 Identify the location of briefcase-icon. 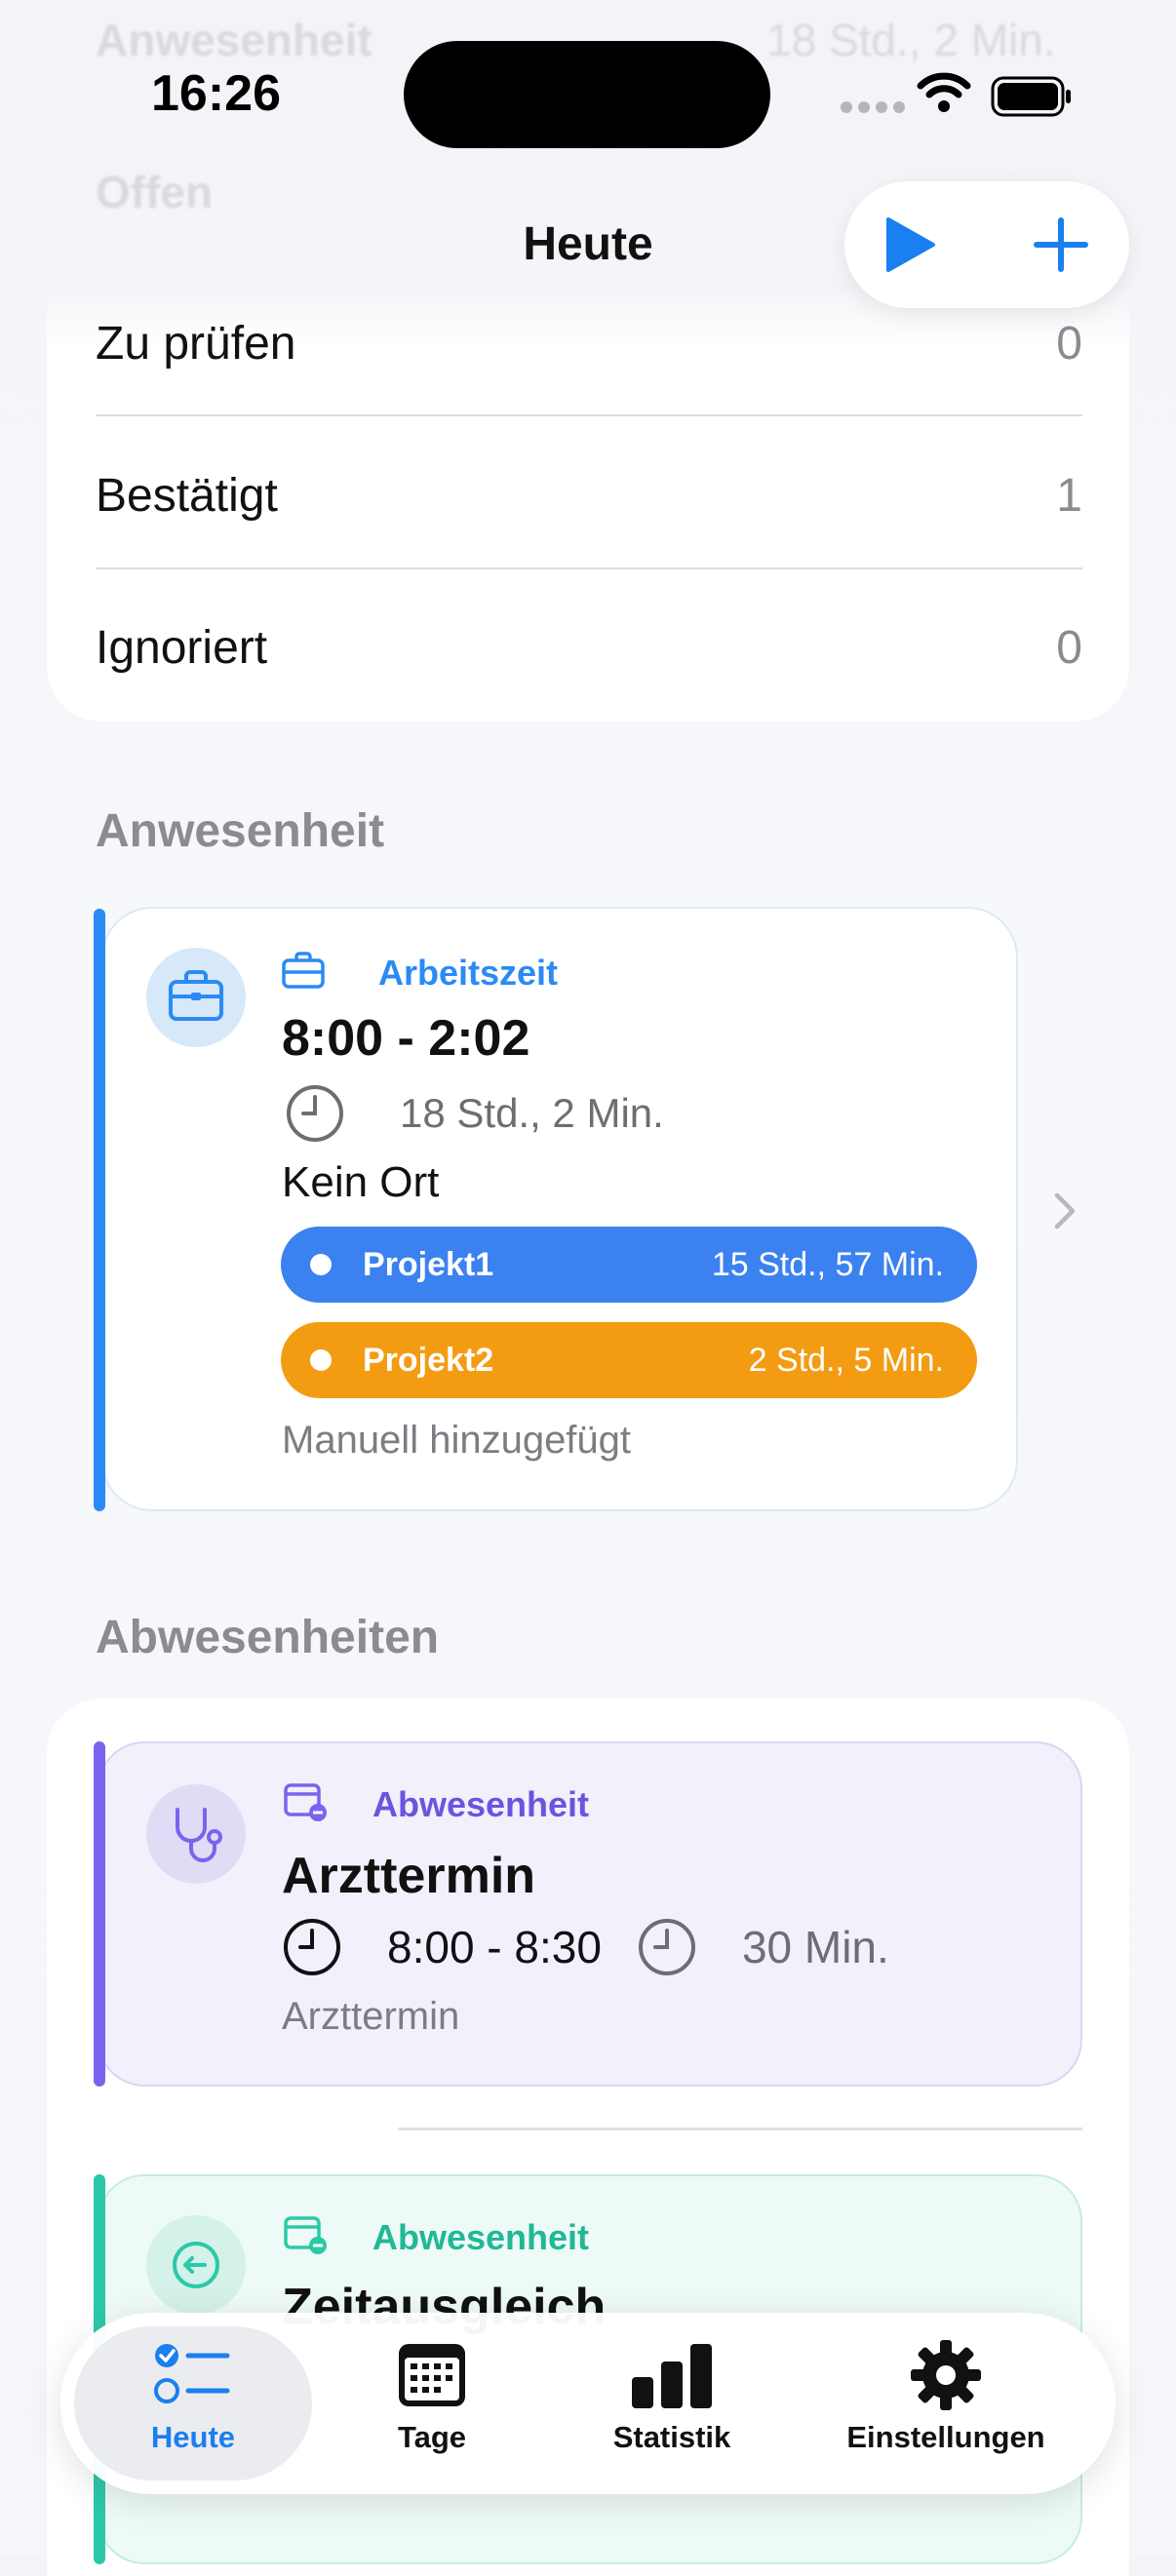
(196, 995).